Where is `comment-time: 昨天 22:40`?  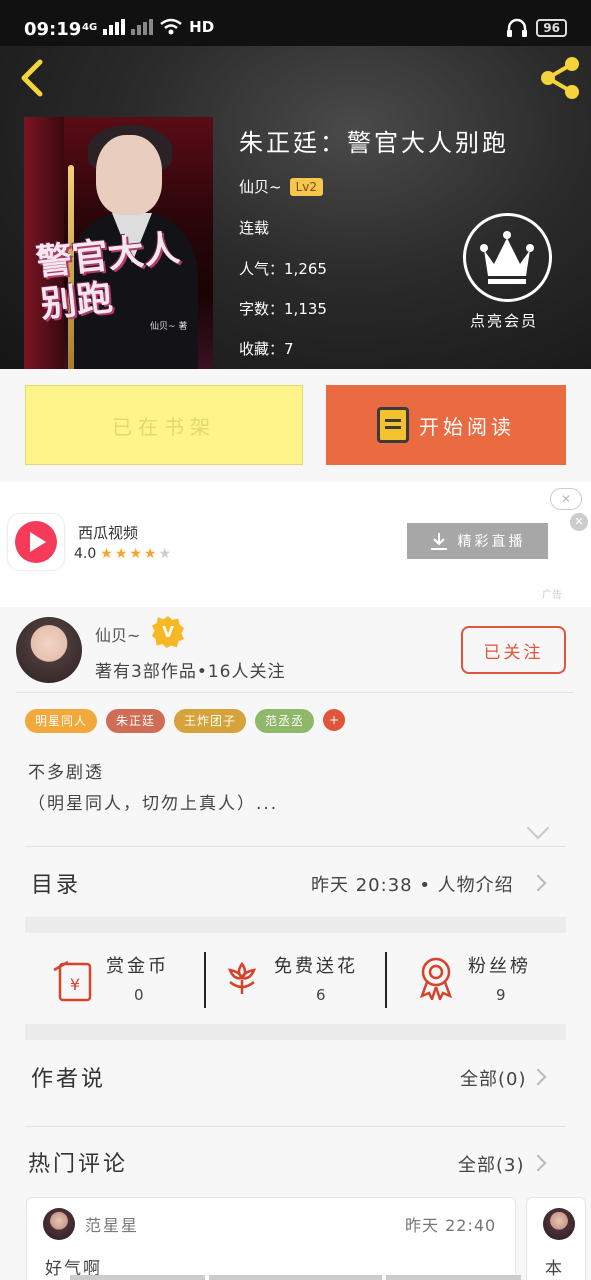
comment-time: 昨天 22:40 is located at coordinates (451, 1225).